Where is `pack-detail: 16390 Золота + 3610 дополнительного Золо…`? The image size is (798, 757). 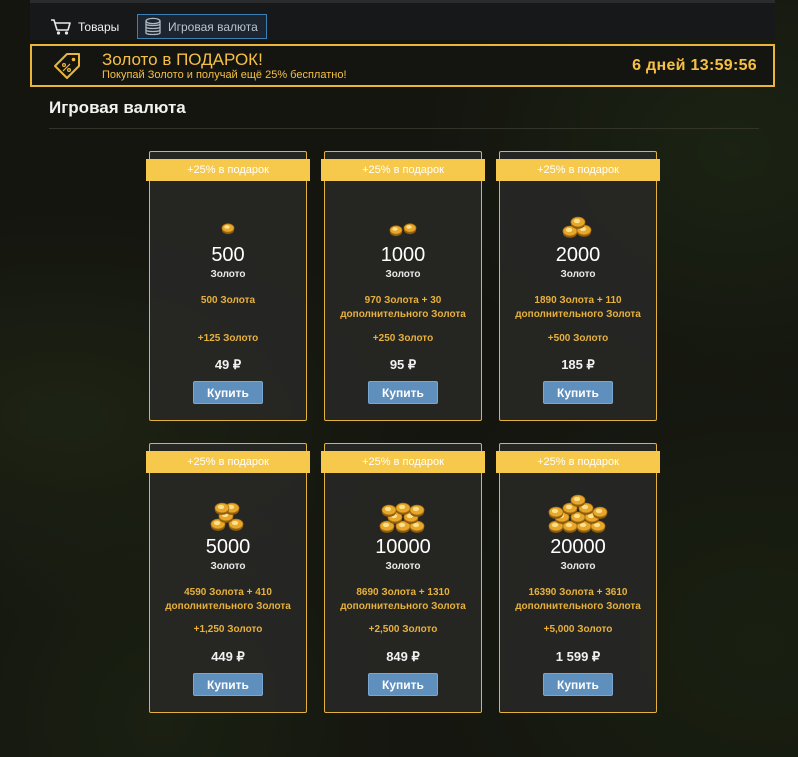
pack-detail: 16390 Золота + 3610 дополнительного Золо… is located at coordinates (578, 599).